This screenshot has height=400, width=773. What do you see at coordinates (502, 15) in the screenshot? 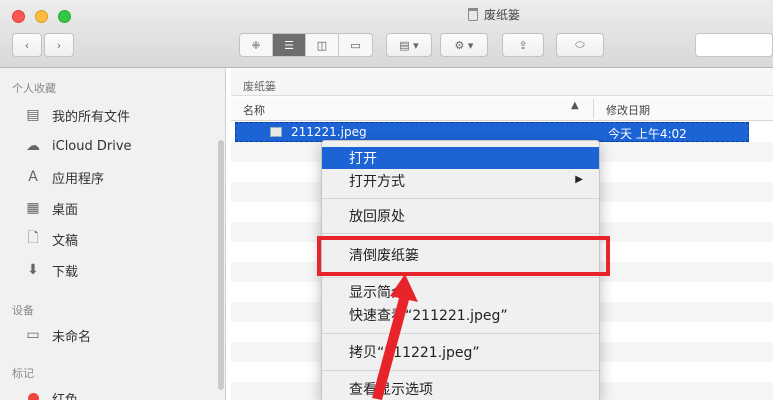
I see `window-title-text: 废纸篓` at bounding box center [502, 15].